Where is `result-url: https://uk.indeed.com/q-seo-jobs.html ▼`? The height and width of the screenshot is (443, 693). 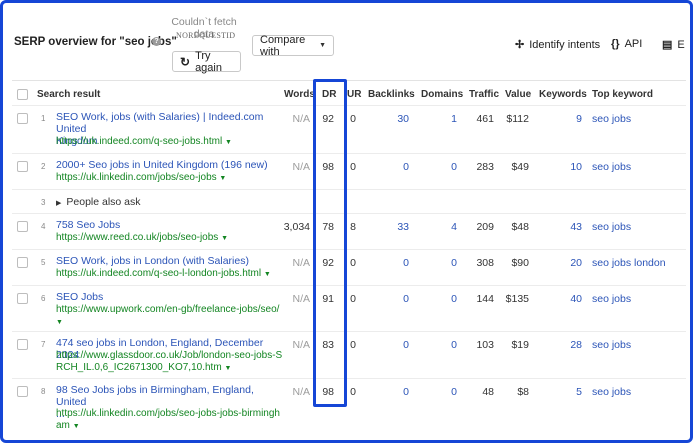 result-url: https://uk.indeed.com/q-seo-jobs.html ▼ is located at coordinates (170, 142).